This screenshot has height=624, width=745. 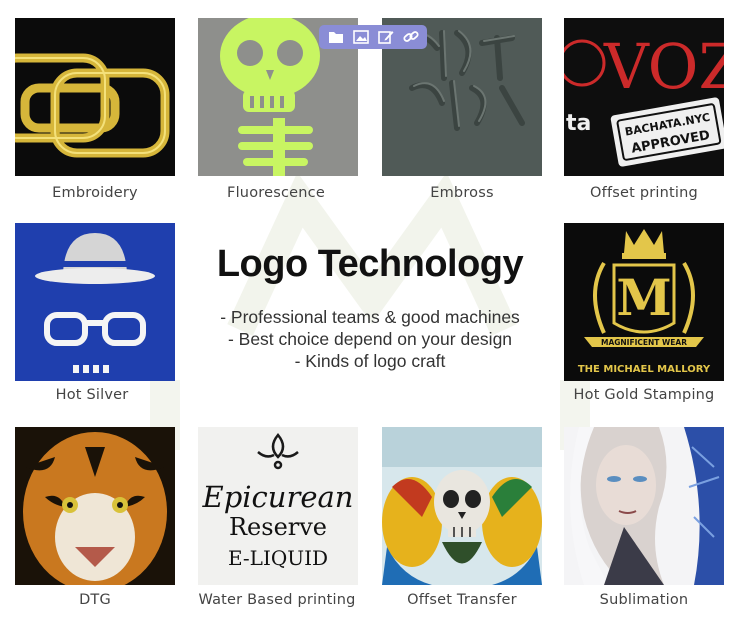 I want to click on tile-caption-embroidery: Embroidery, so click(x=95, y=193).